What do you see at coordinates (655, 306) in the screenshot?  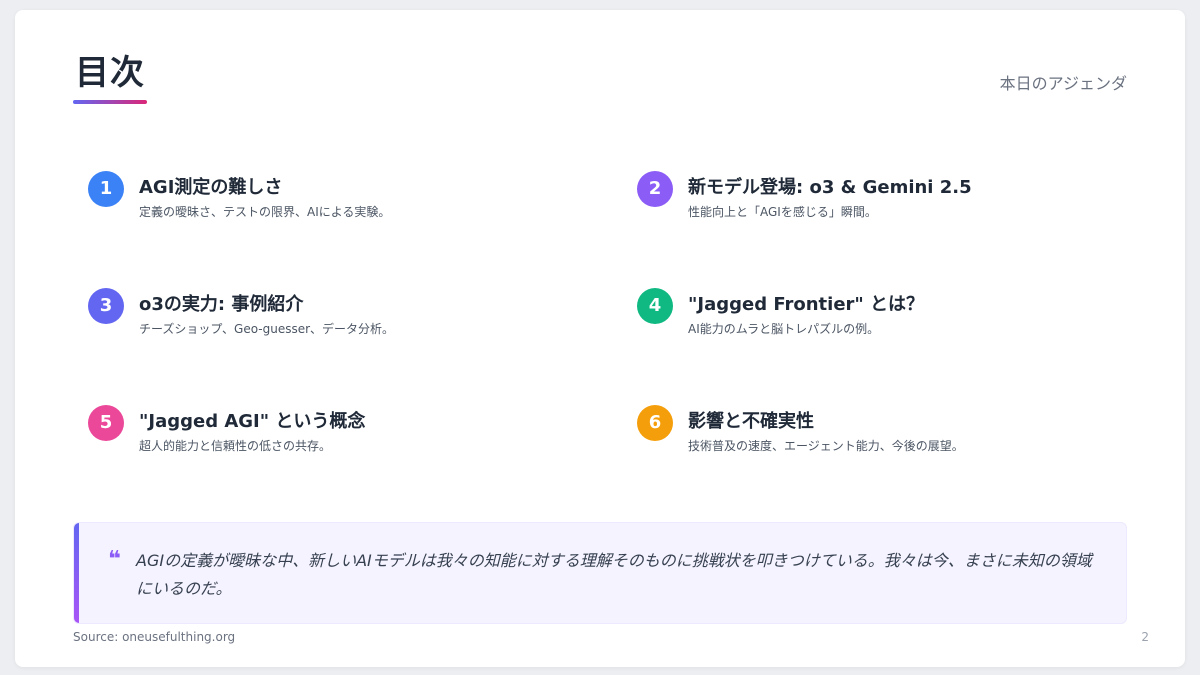 I see `item-number-badge: 4` at bounding box center [655, 306].